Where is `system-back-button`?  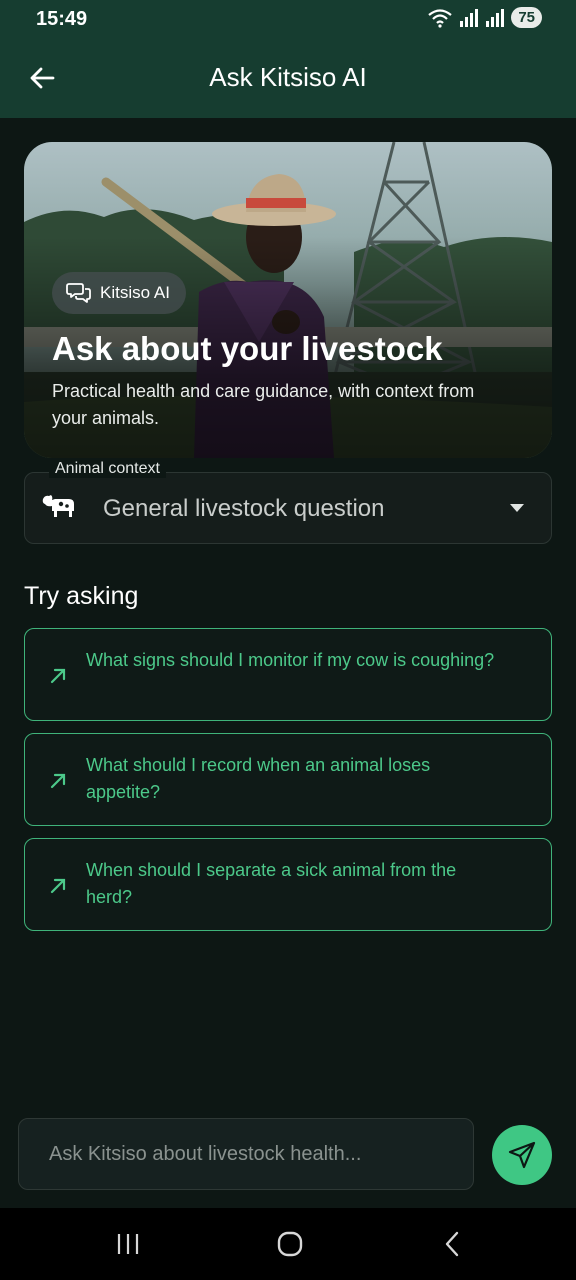
system-back-button is located at coordinates (452, 1244).